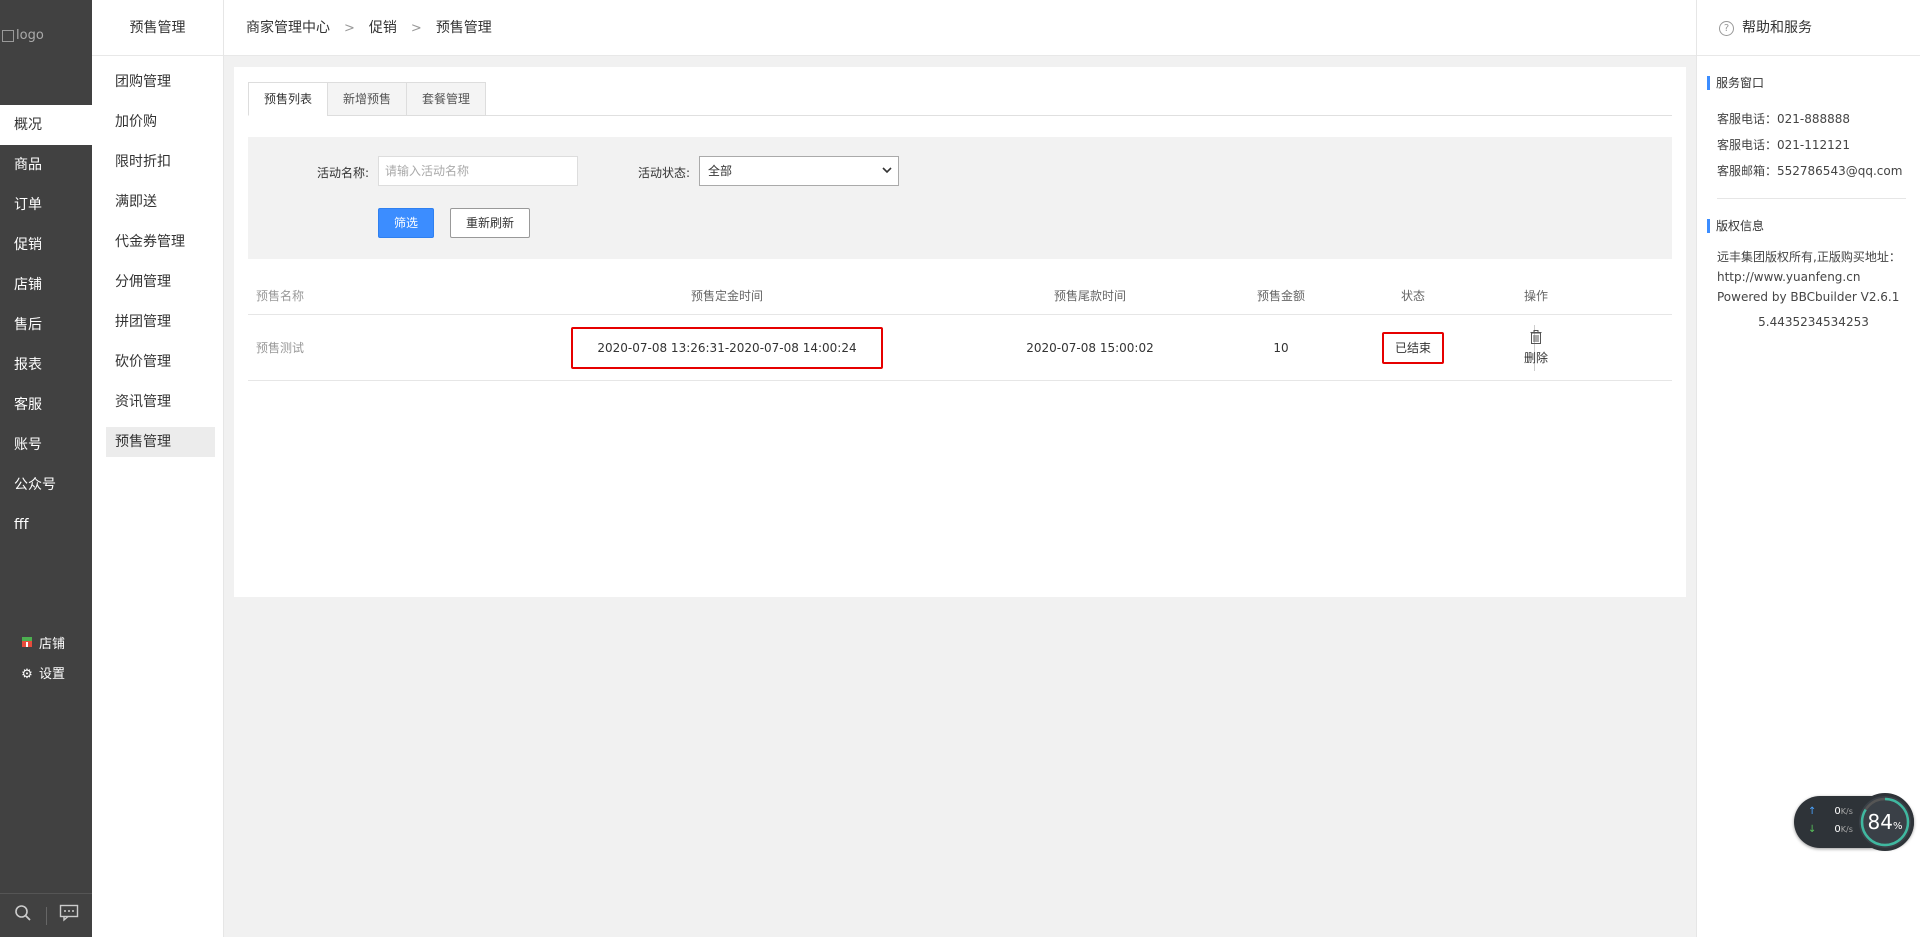 Image resolution: width=1920 pixels, height=937 pixels. I want to click on refresh-button: 重新刷新, so click(490, 223).